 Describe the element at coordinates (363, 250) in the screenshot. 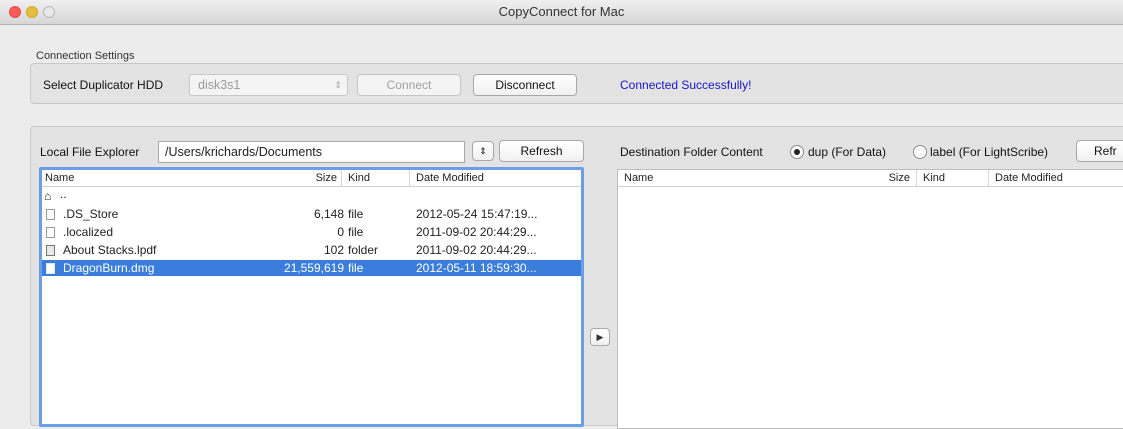

I see `file-kind: folder` at that location.